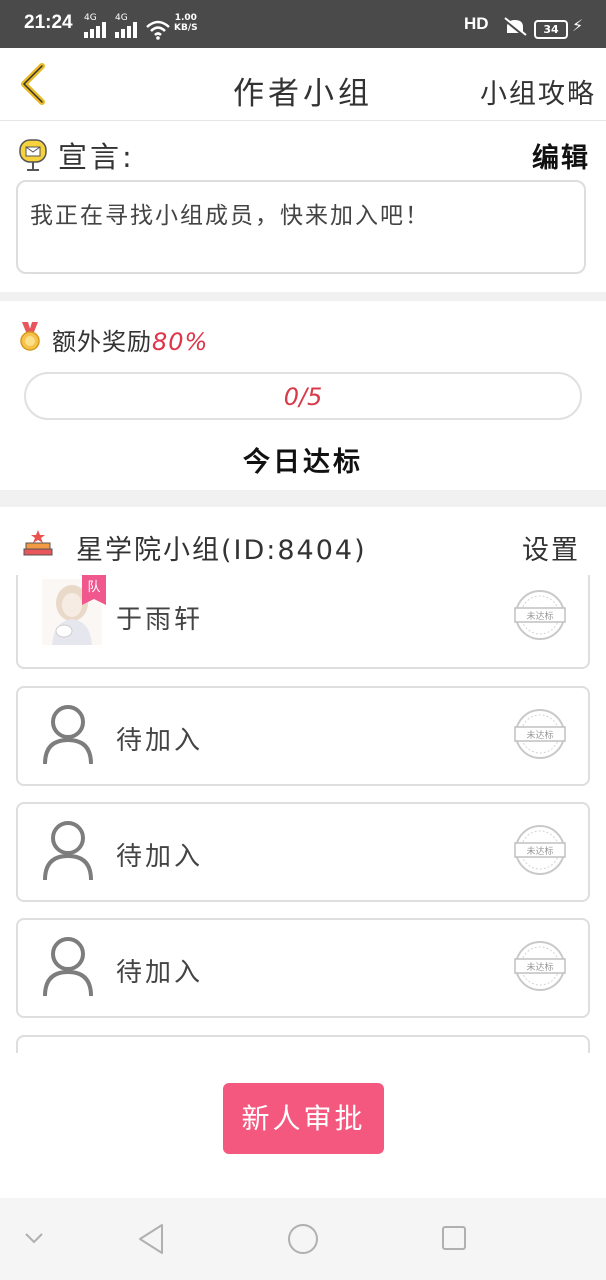 Image resolution: width=606 pixels, height=1280 pixels. What do you see at coordinates (551, 29) in the screenshot?
I see `battery-indicator: 34` at bounding box center [551, 29].